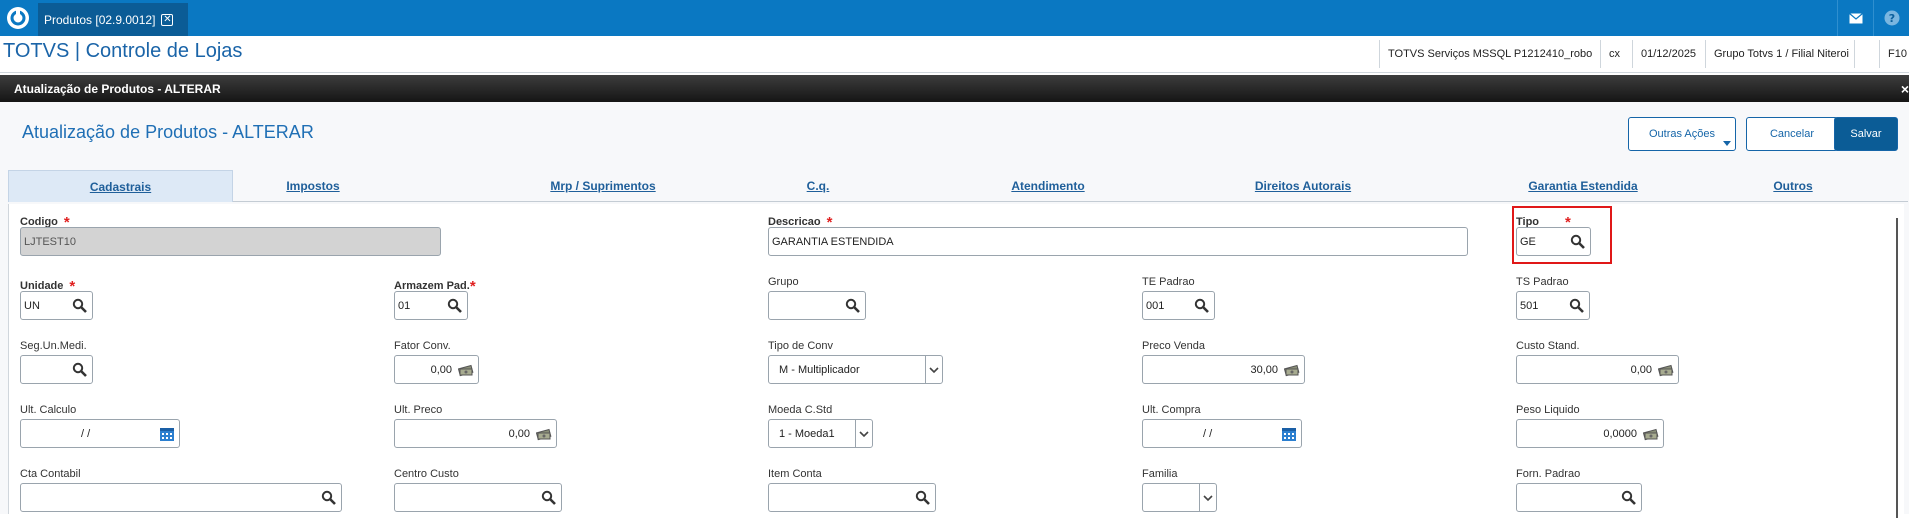 Image resolution: width=1909 pixels, height=518 pixels. I want to click on grupo-input, so click(817, 305).